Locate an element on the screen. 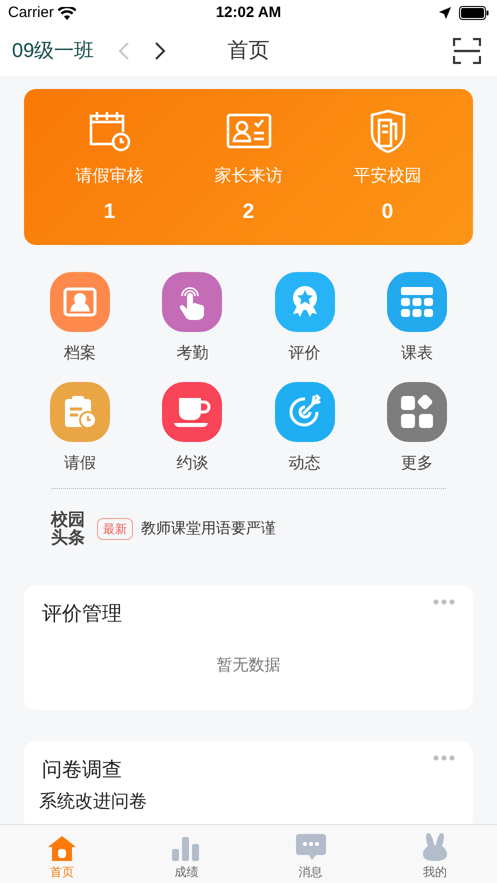  tab-item: 成绩 is located at coordinates (186, 854).